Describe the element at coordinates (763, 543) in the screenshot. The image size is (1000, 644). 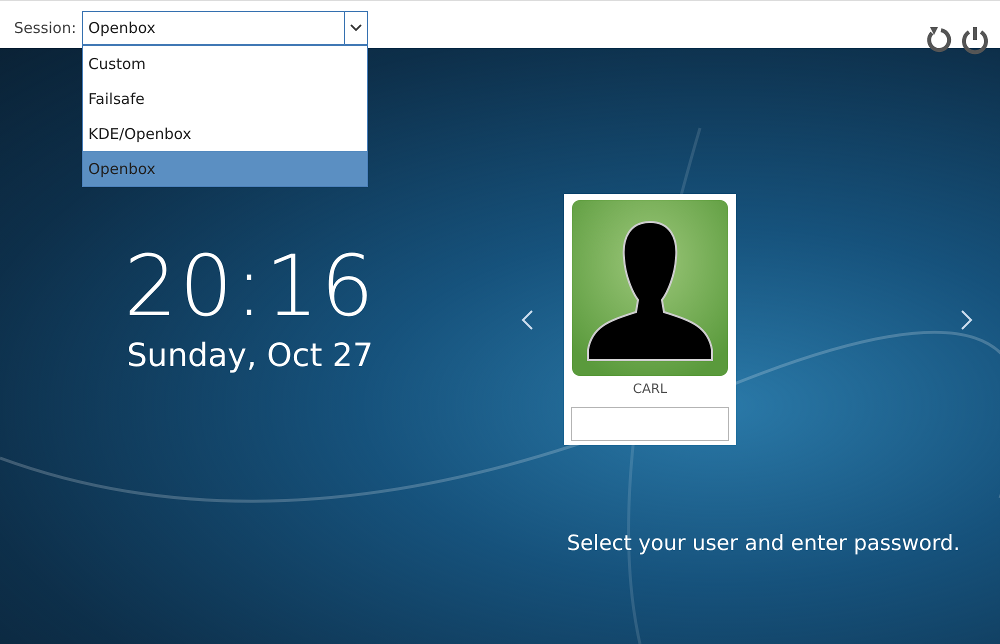
I see `login-hint: Select your user and enter password.` at that location.